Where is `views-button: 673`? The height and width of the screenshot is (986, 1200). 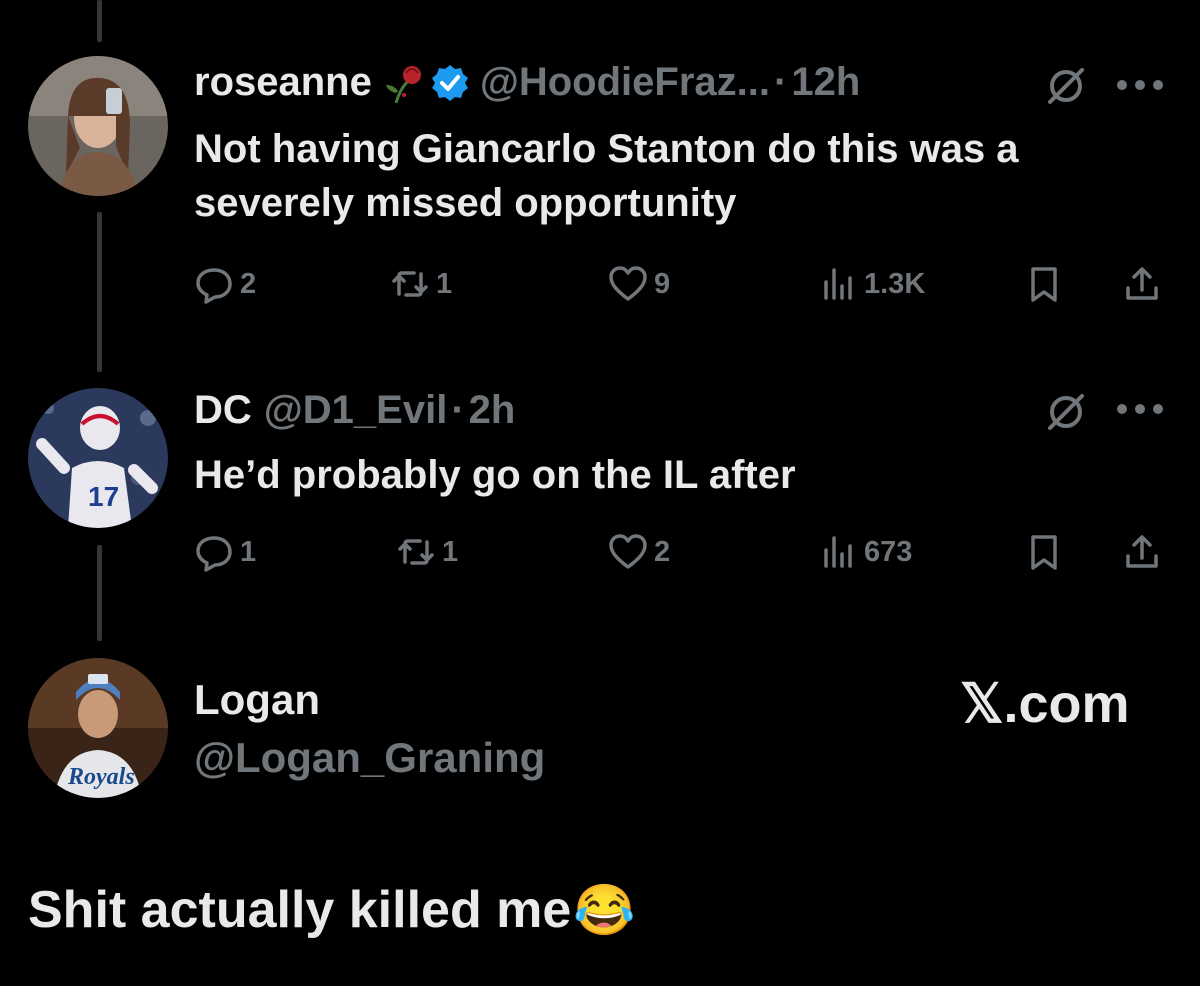
views-button: 673 is located at coordinates (865, 552).